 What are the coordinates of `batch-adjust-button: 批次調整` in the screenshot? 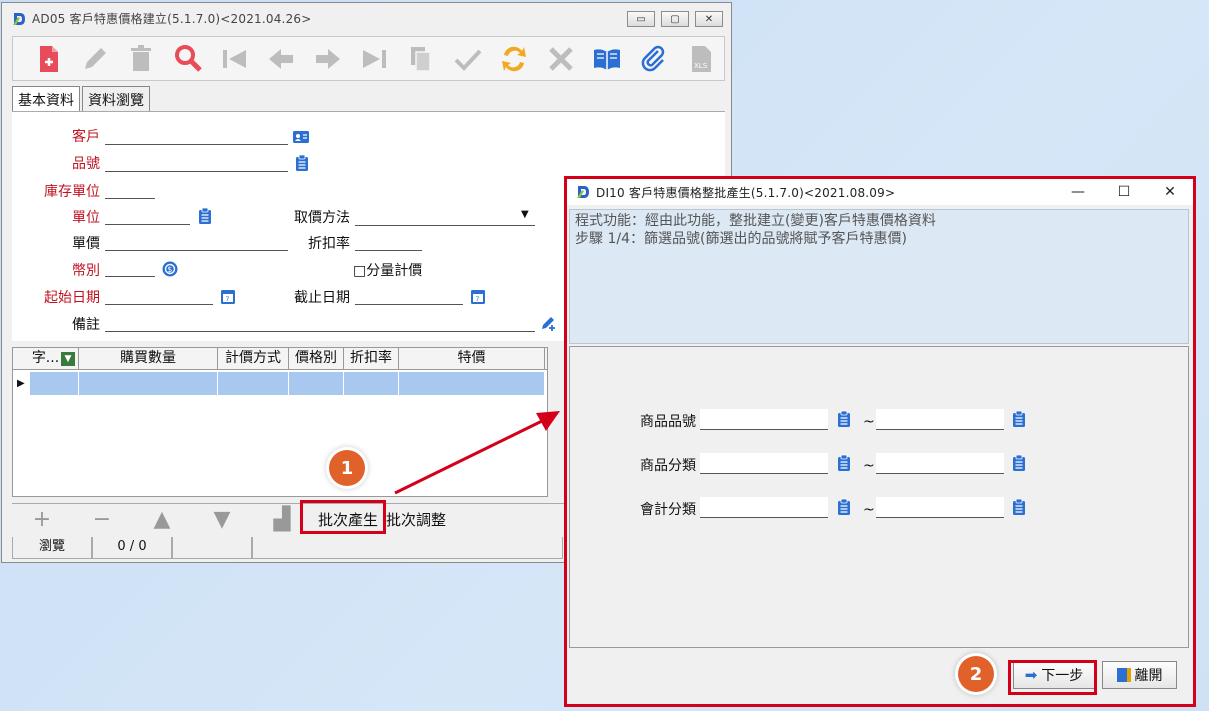 It's located at (416, 519).